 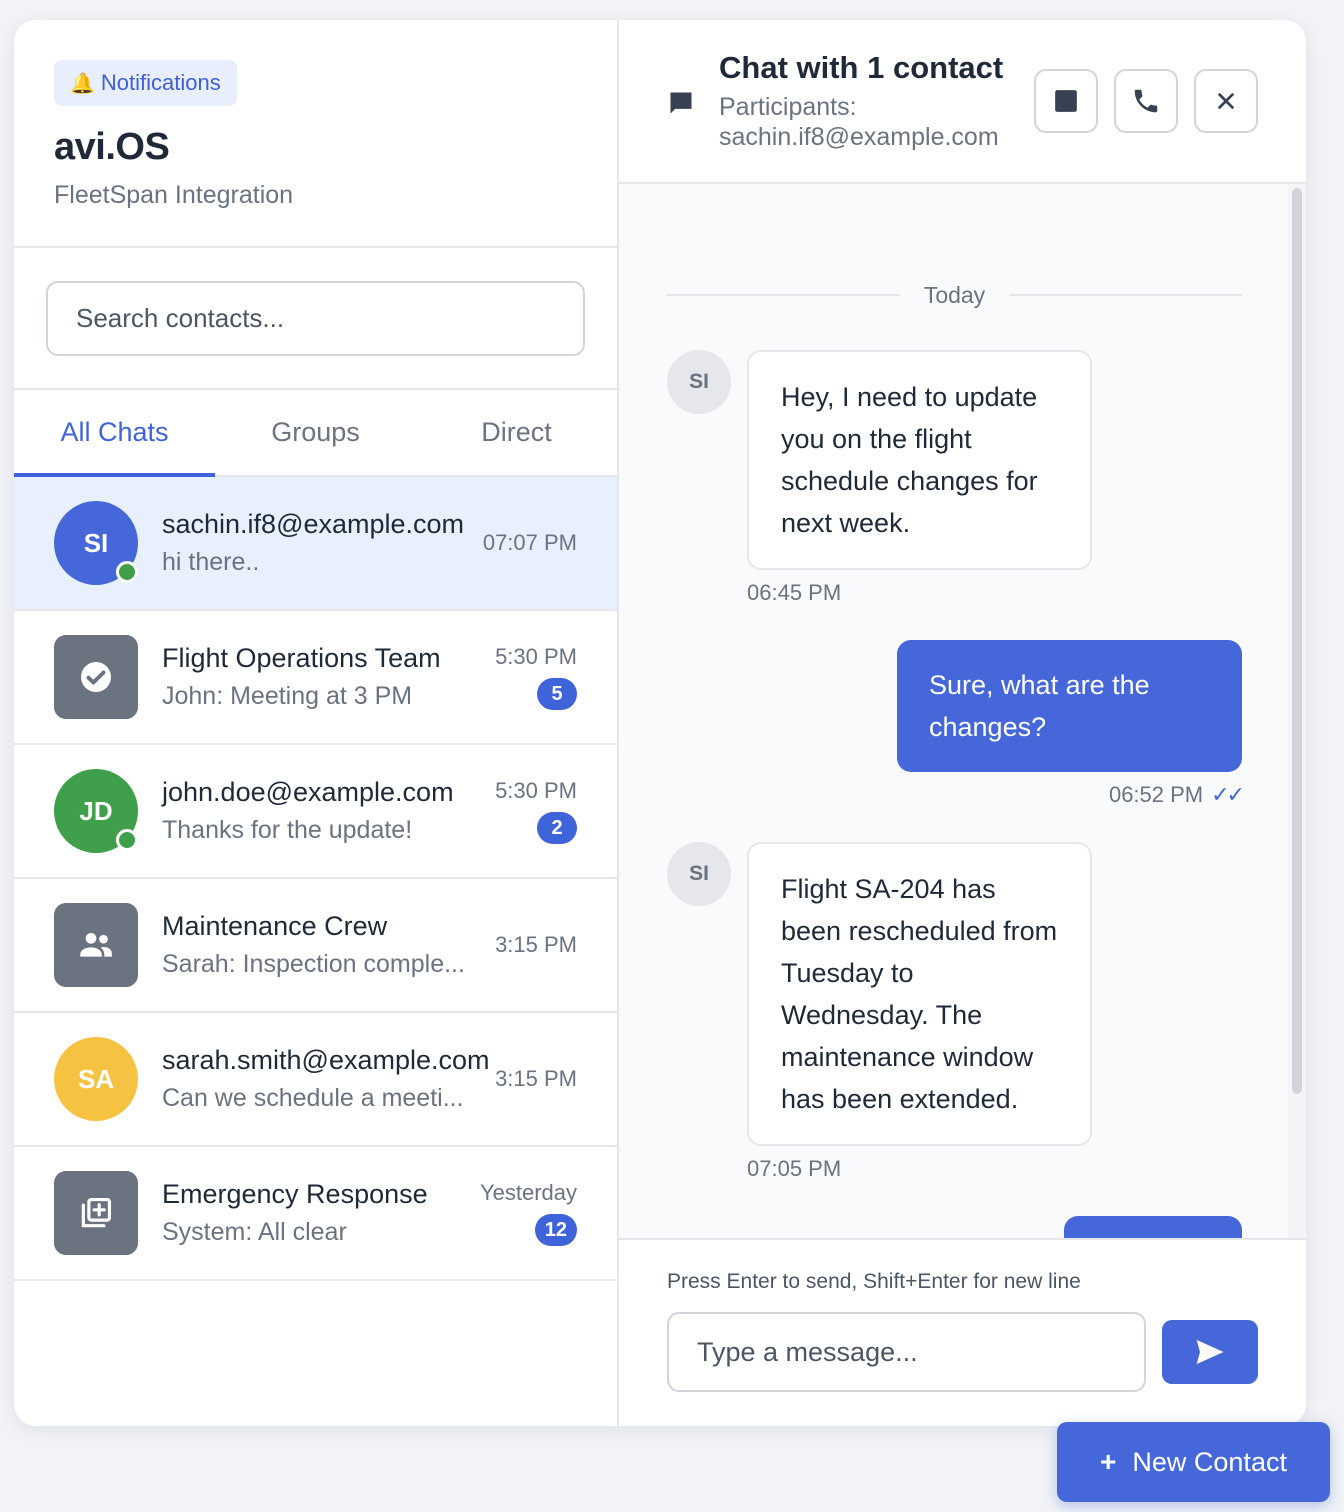 What do you see at coordinates (254, 1232) in the screenshot?
I see `chat-preview: System: All clear` at bounding box center [254, 1232].